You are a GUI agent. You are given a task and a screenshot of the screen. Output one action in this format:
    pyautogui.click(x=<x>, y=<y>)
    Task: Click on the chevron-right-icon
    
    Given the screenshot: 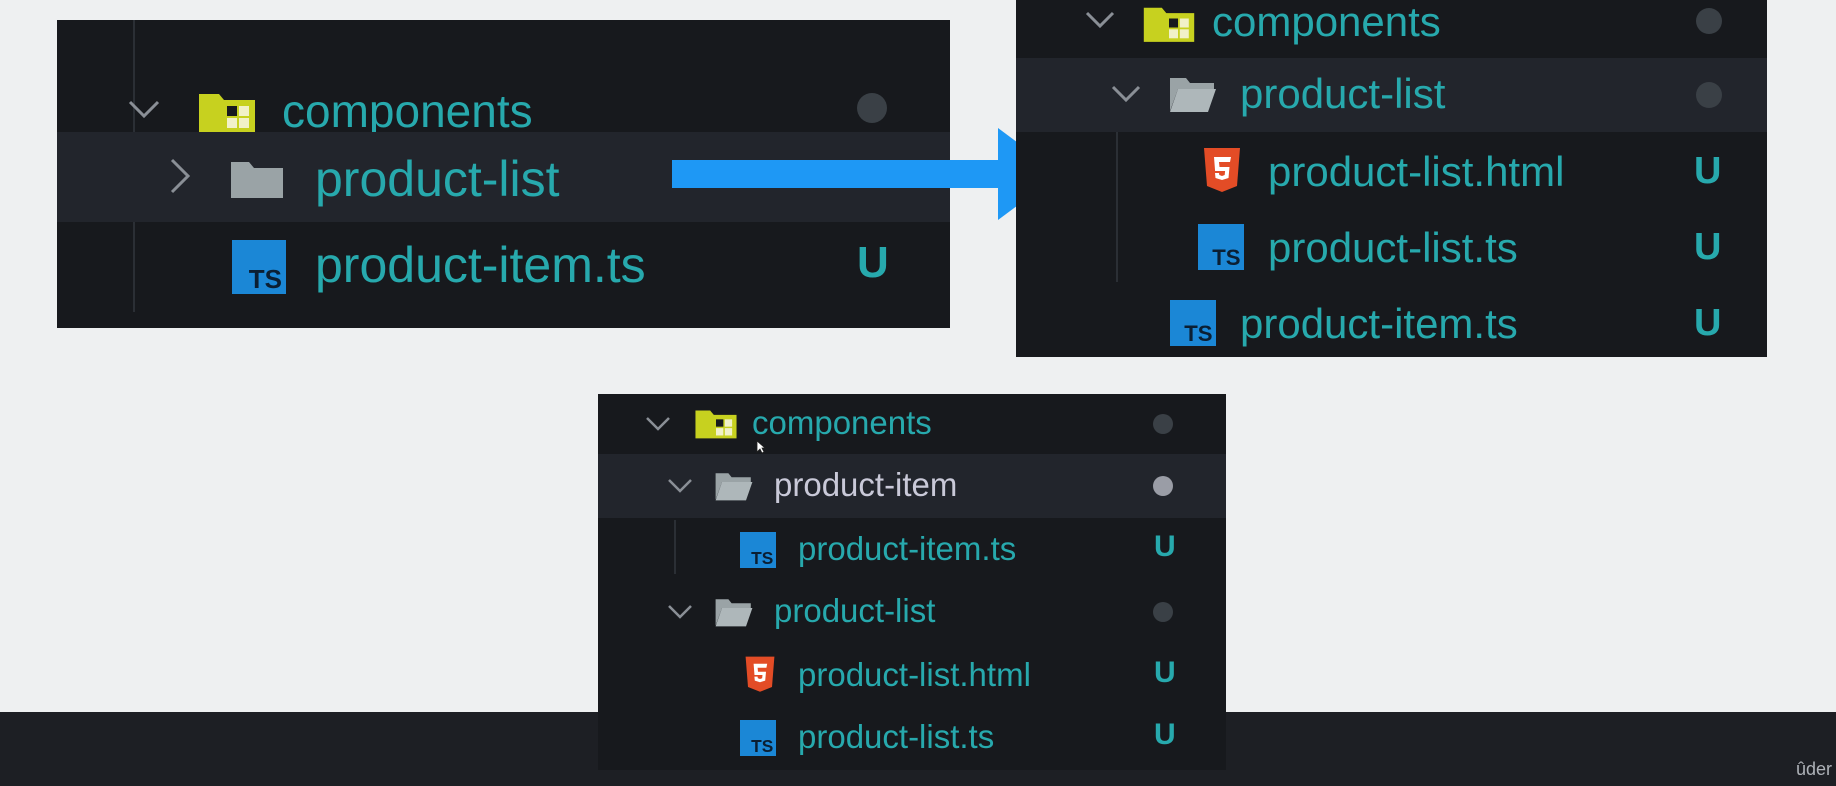 What is the action you would take?
    pyautogui.click(x=180, y=176)
    